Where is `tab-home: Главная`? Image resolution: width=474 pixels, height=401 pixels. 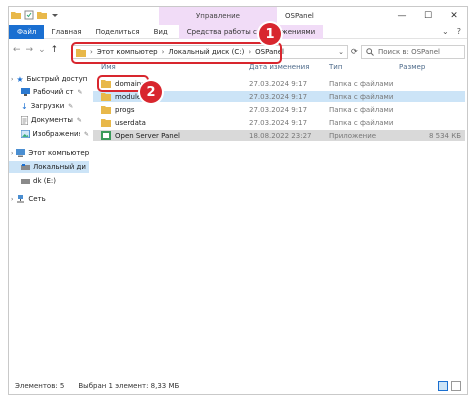 tab-home: Главная is located at coordinates (66, 32).